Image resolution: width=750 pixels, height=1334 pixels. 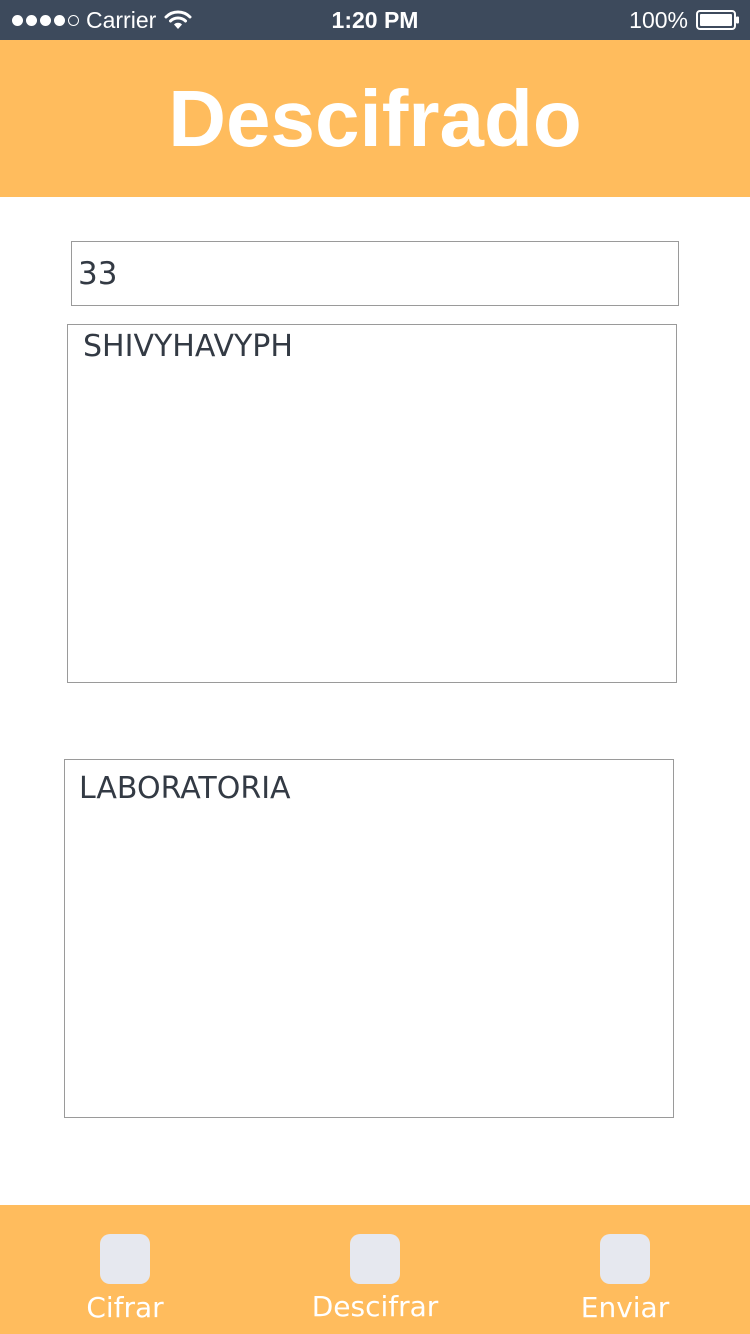 What do you see at coordinates (718, 20) in the screenshot?
I see `battery-icon` at bounding box center [718, 20].